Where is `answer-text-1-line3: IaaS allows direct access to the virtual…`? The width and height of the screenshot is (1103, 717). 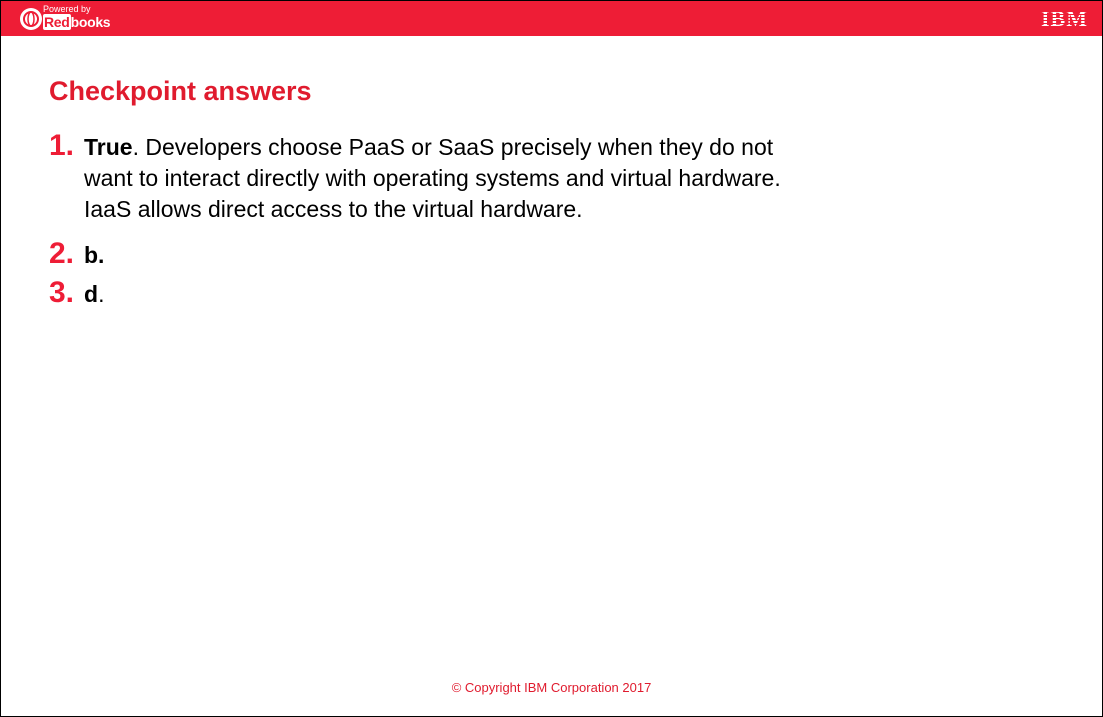
answer-text-1-line3: IaaS allows direct access to the virtual… is located at coordinates (333, 209).